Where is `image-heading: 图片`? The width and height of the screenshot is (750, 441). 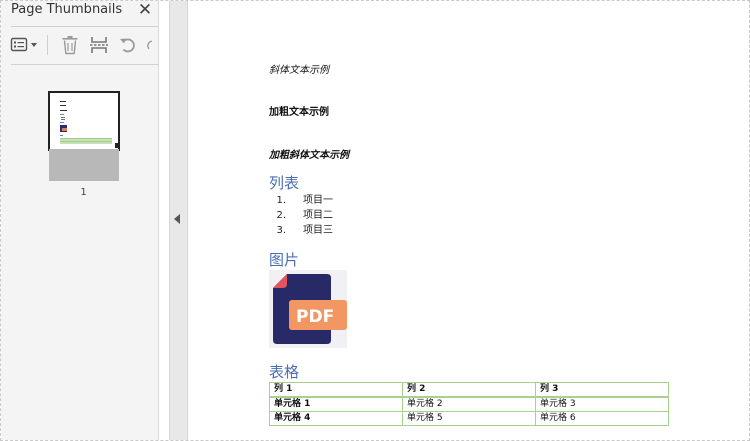 image-heading: 图片 is located at coordinates (284, 260).